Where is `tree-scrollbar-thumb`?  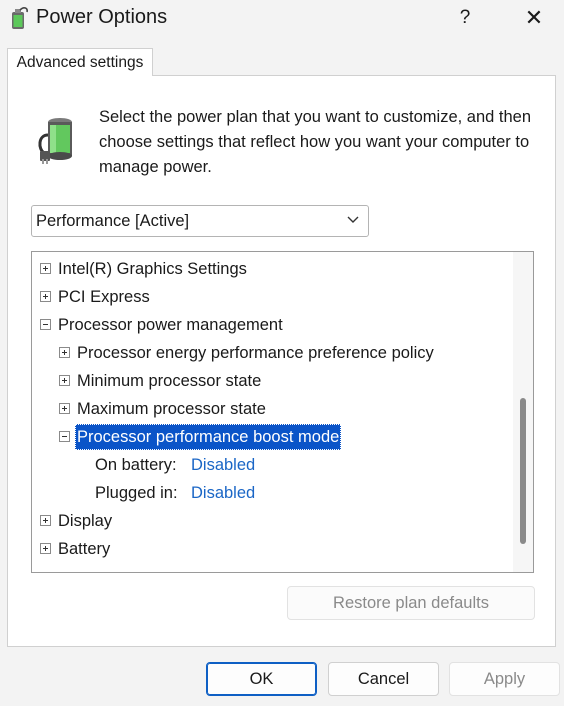
tree-scrollbar-thumb is located at coordinates (523, 471).